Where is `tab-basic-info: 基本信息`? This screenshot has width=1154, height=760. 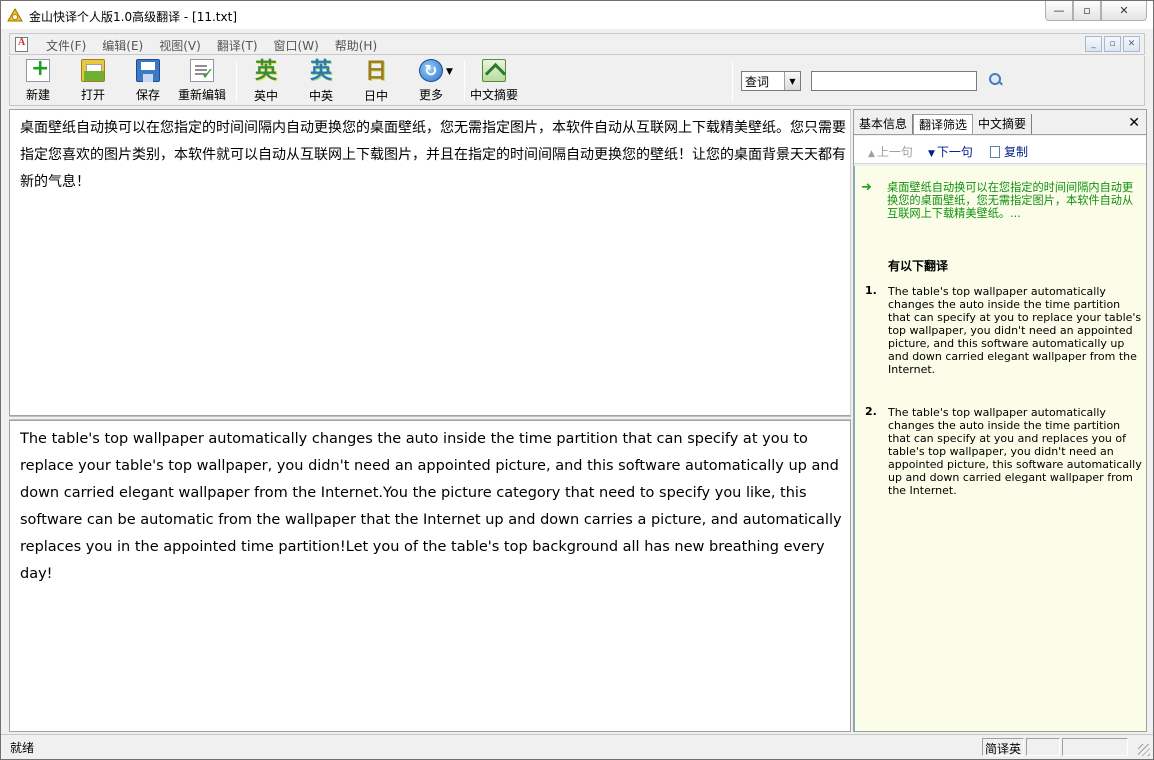 tab-basic-info: 基本信息 is located at coordinates (884, 124).